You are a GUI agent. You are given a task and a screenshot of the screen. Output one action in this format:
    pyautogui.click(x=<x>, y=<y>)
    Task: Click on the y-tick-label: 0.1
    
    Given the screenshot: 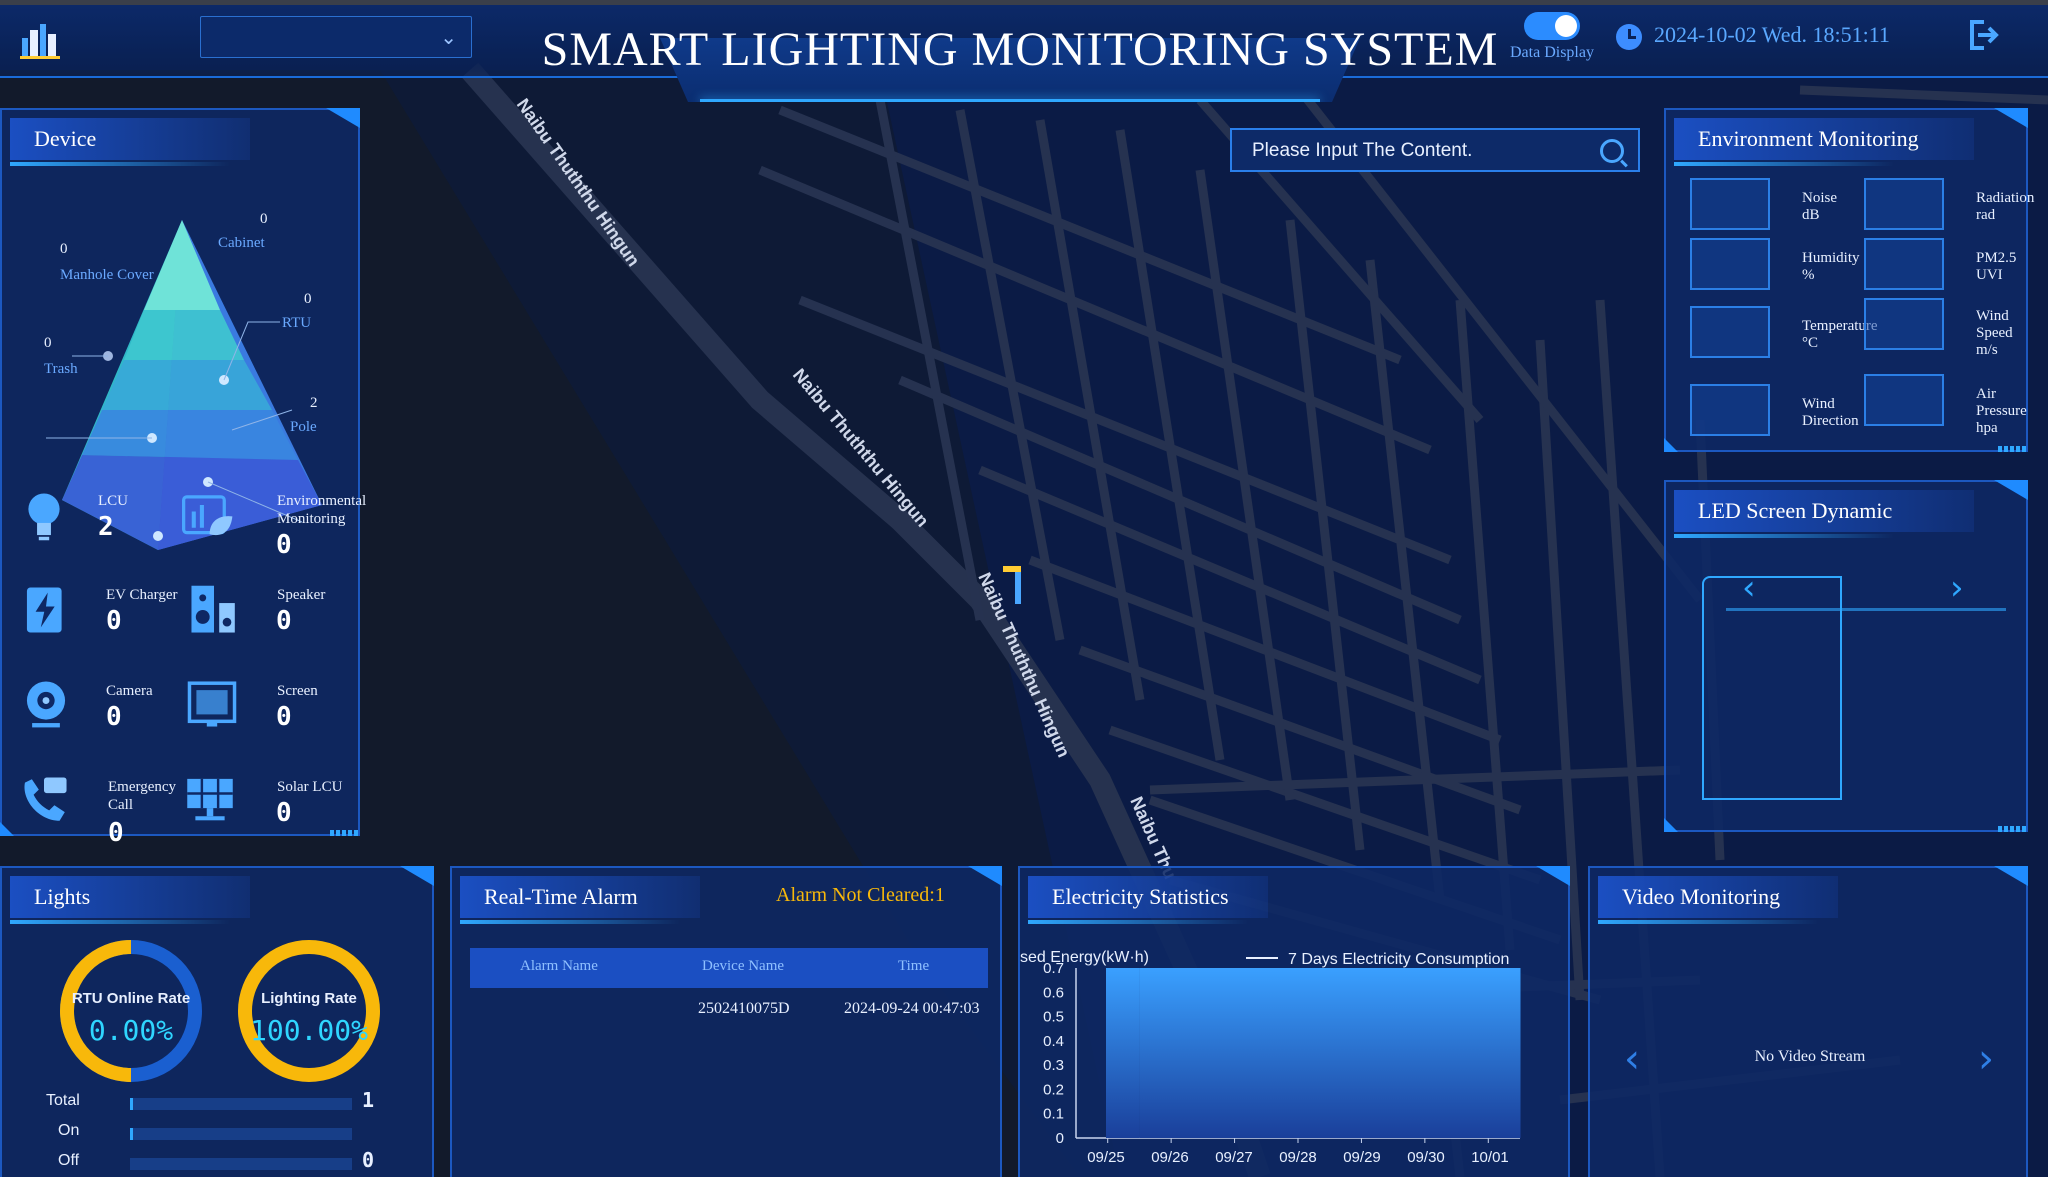 What is the action you would take?
    pyautogui.click(x=1053, y=1114)
    